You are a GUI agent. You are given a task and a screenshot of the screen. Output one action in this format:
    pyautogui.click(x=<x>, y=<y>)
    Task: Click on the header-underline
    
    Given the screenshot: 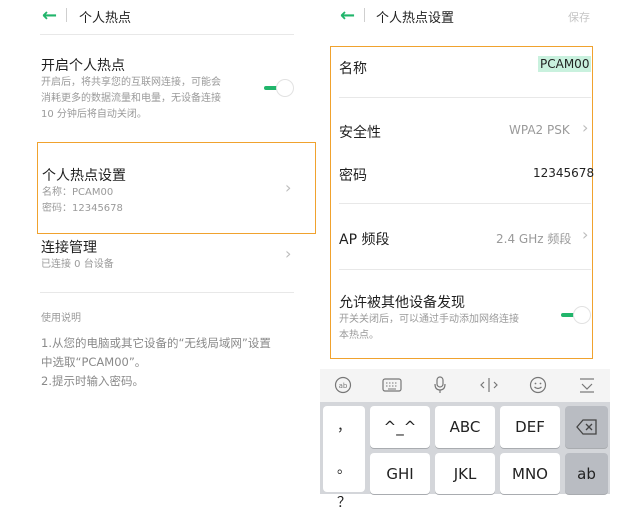 What is the action you would take?
    pyautogui.click(x=167, y=34)
    